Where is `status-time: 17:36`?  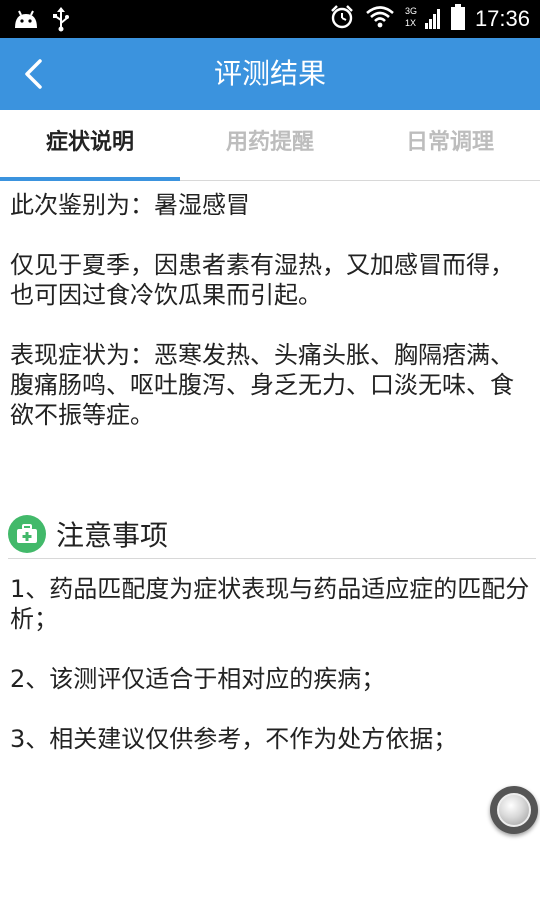 status-time: 17:36 is located at coordinates (502, 18).